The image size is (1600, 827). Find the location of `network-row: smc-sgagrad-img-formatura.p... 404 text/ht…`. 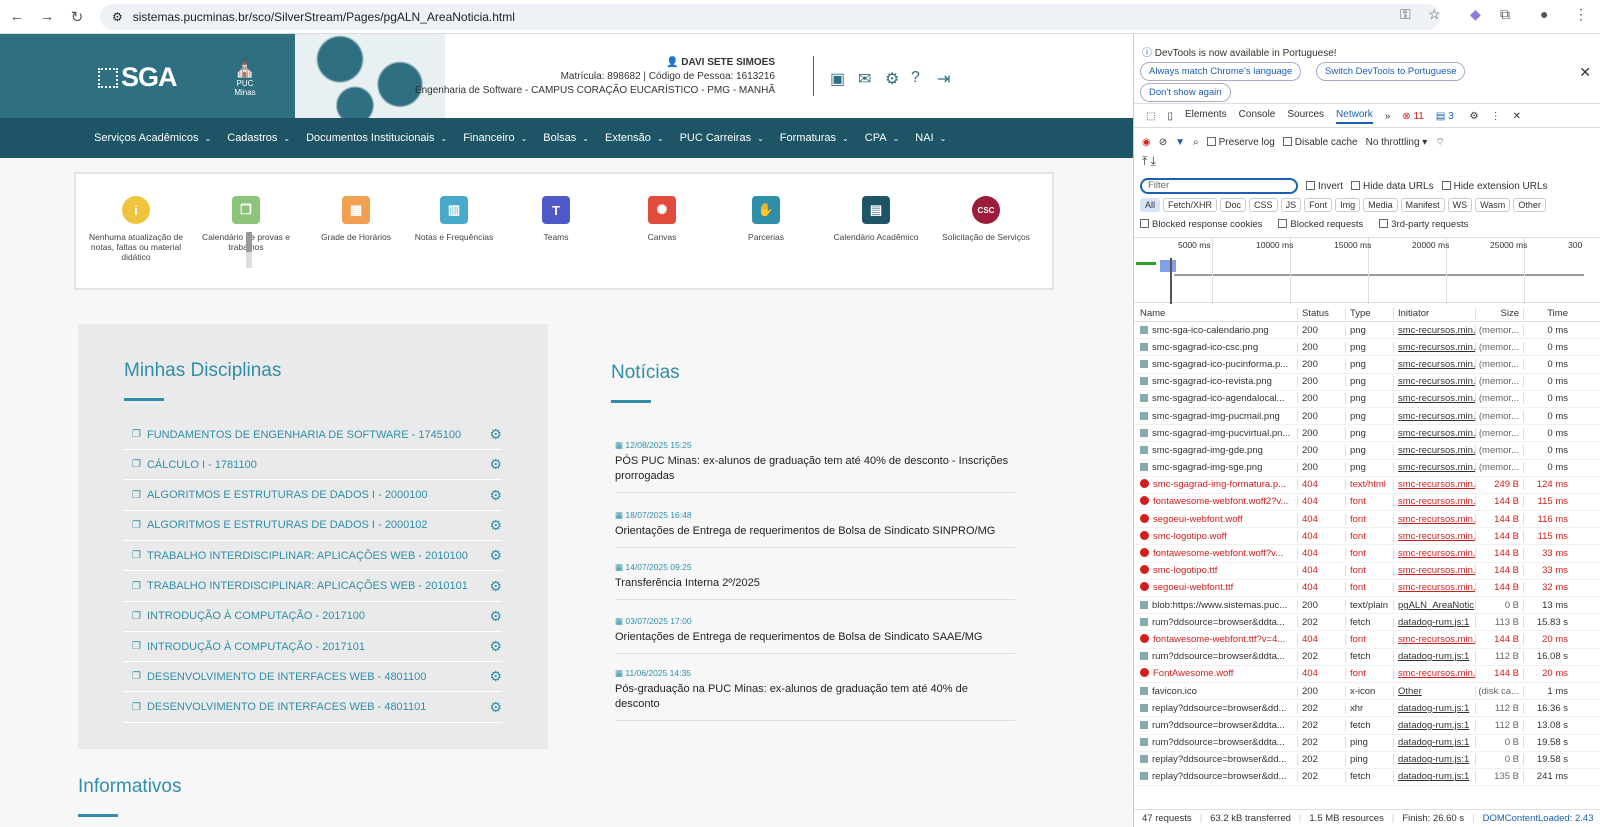

network-row: smc-sgagrad-img-formatura.p... 404 text/ht… is located at coordinates (1367, 485).